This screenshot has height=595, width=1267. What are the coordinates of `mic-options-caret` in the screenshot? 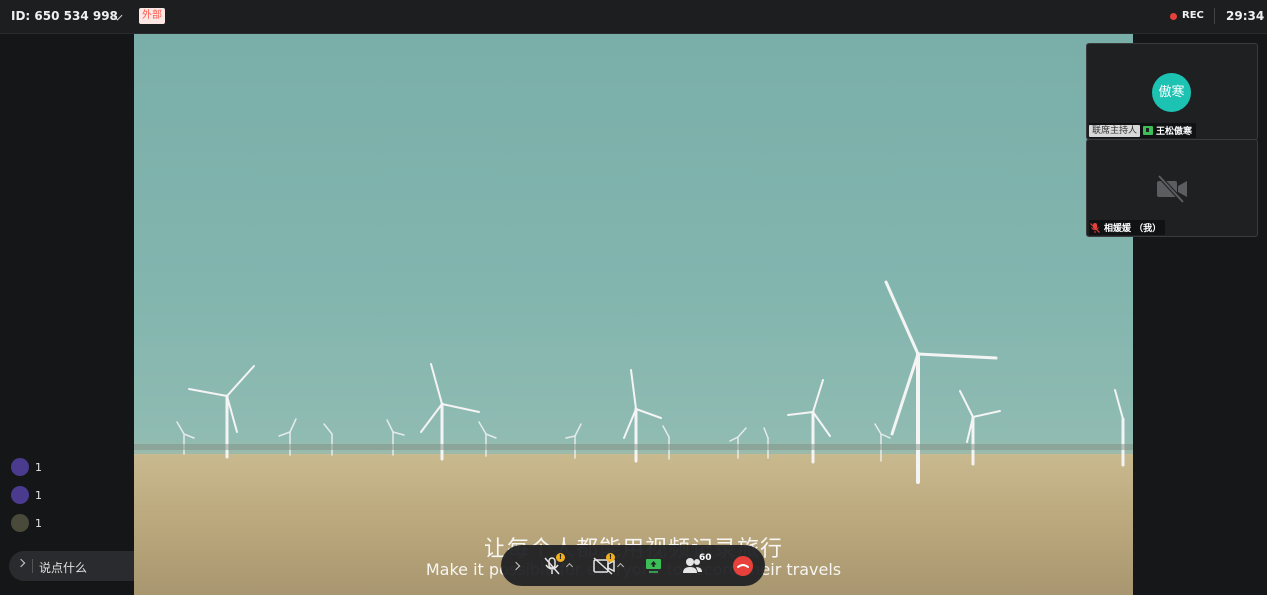 It's located at (569, 566).